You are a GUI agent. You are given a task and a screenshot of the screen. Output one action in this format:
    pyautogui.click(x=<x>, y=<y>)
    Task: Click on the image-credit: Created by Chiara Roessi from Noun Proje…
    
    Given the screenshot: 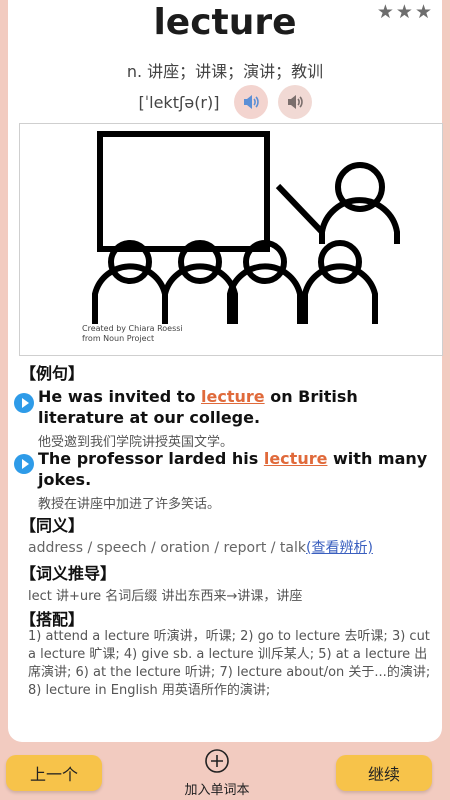 What is the action you would take?
    pyautogui.click(x=132, y=333)
    